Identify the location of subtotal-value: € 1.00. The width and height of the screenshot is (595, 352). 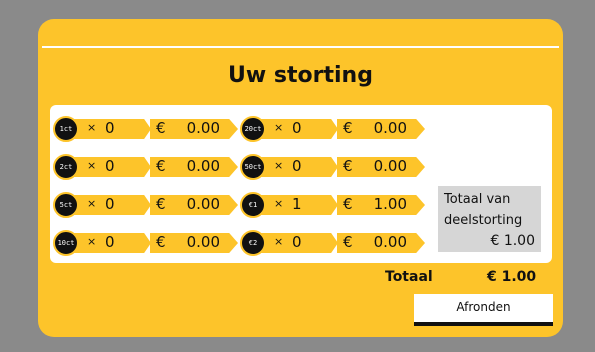
(512, 241).